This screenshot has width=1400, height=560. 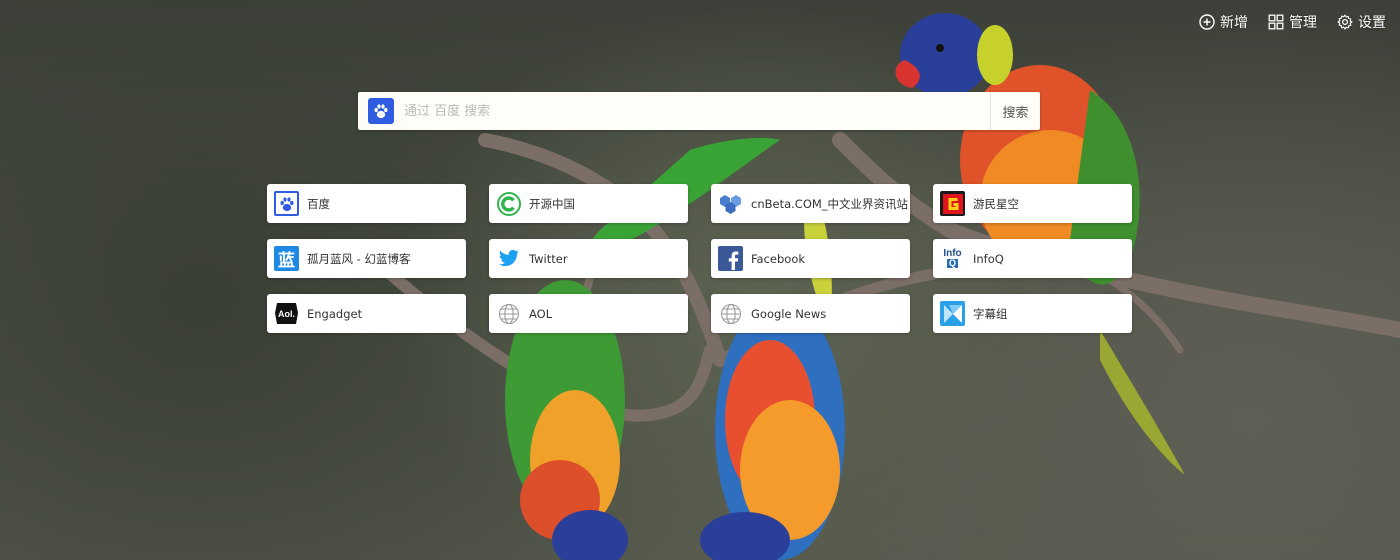 I want to click on grid-icon, so click(x=1276, y=22).